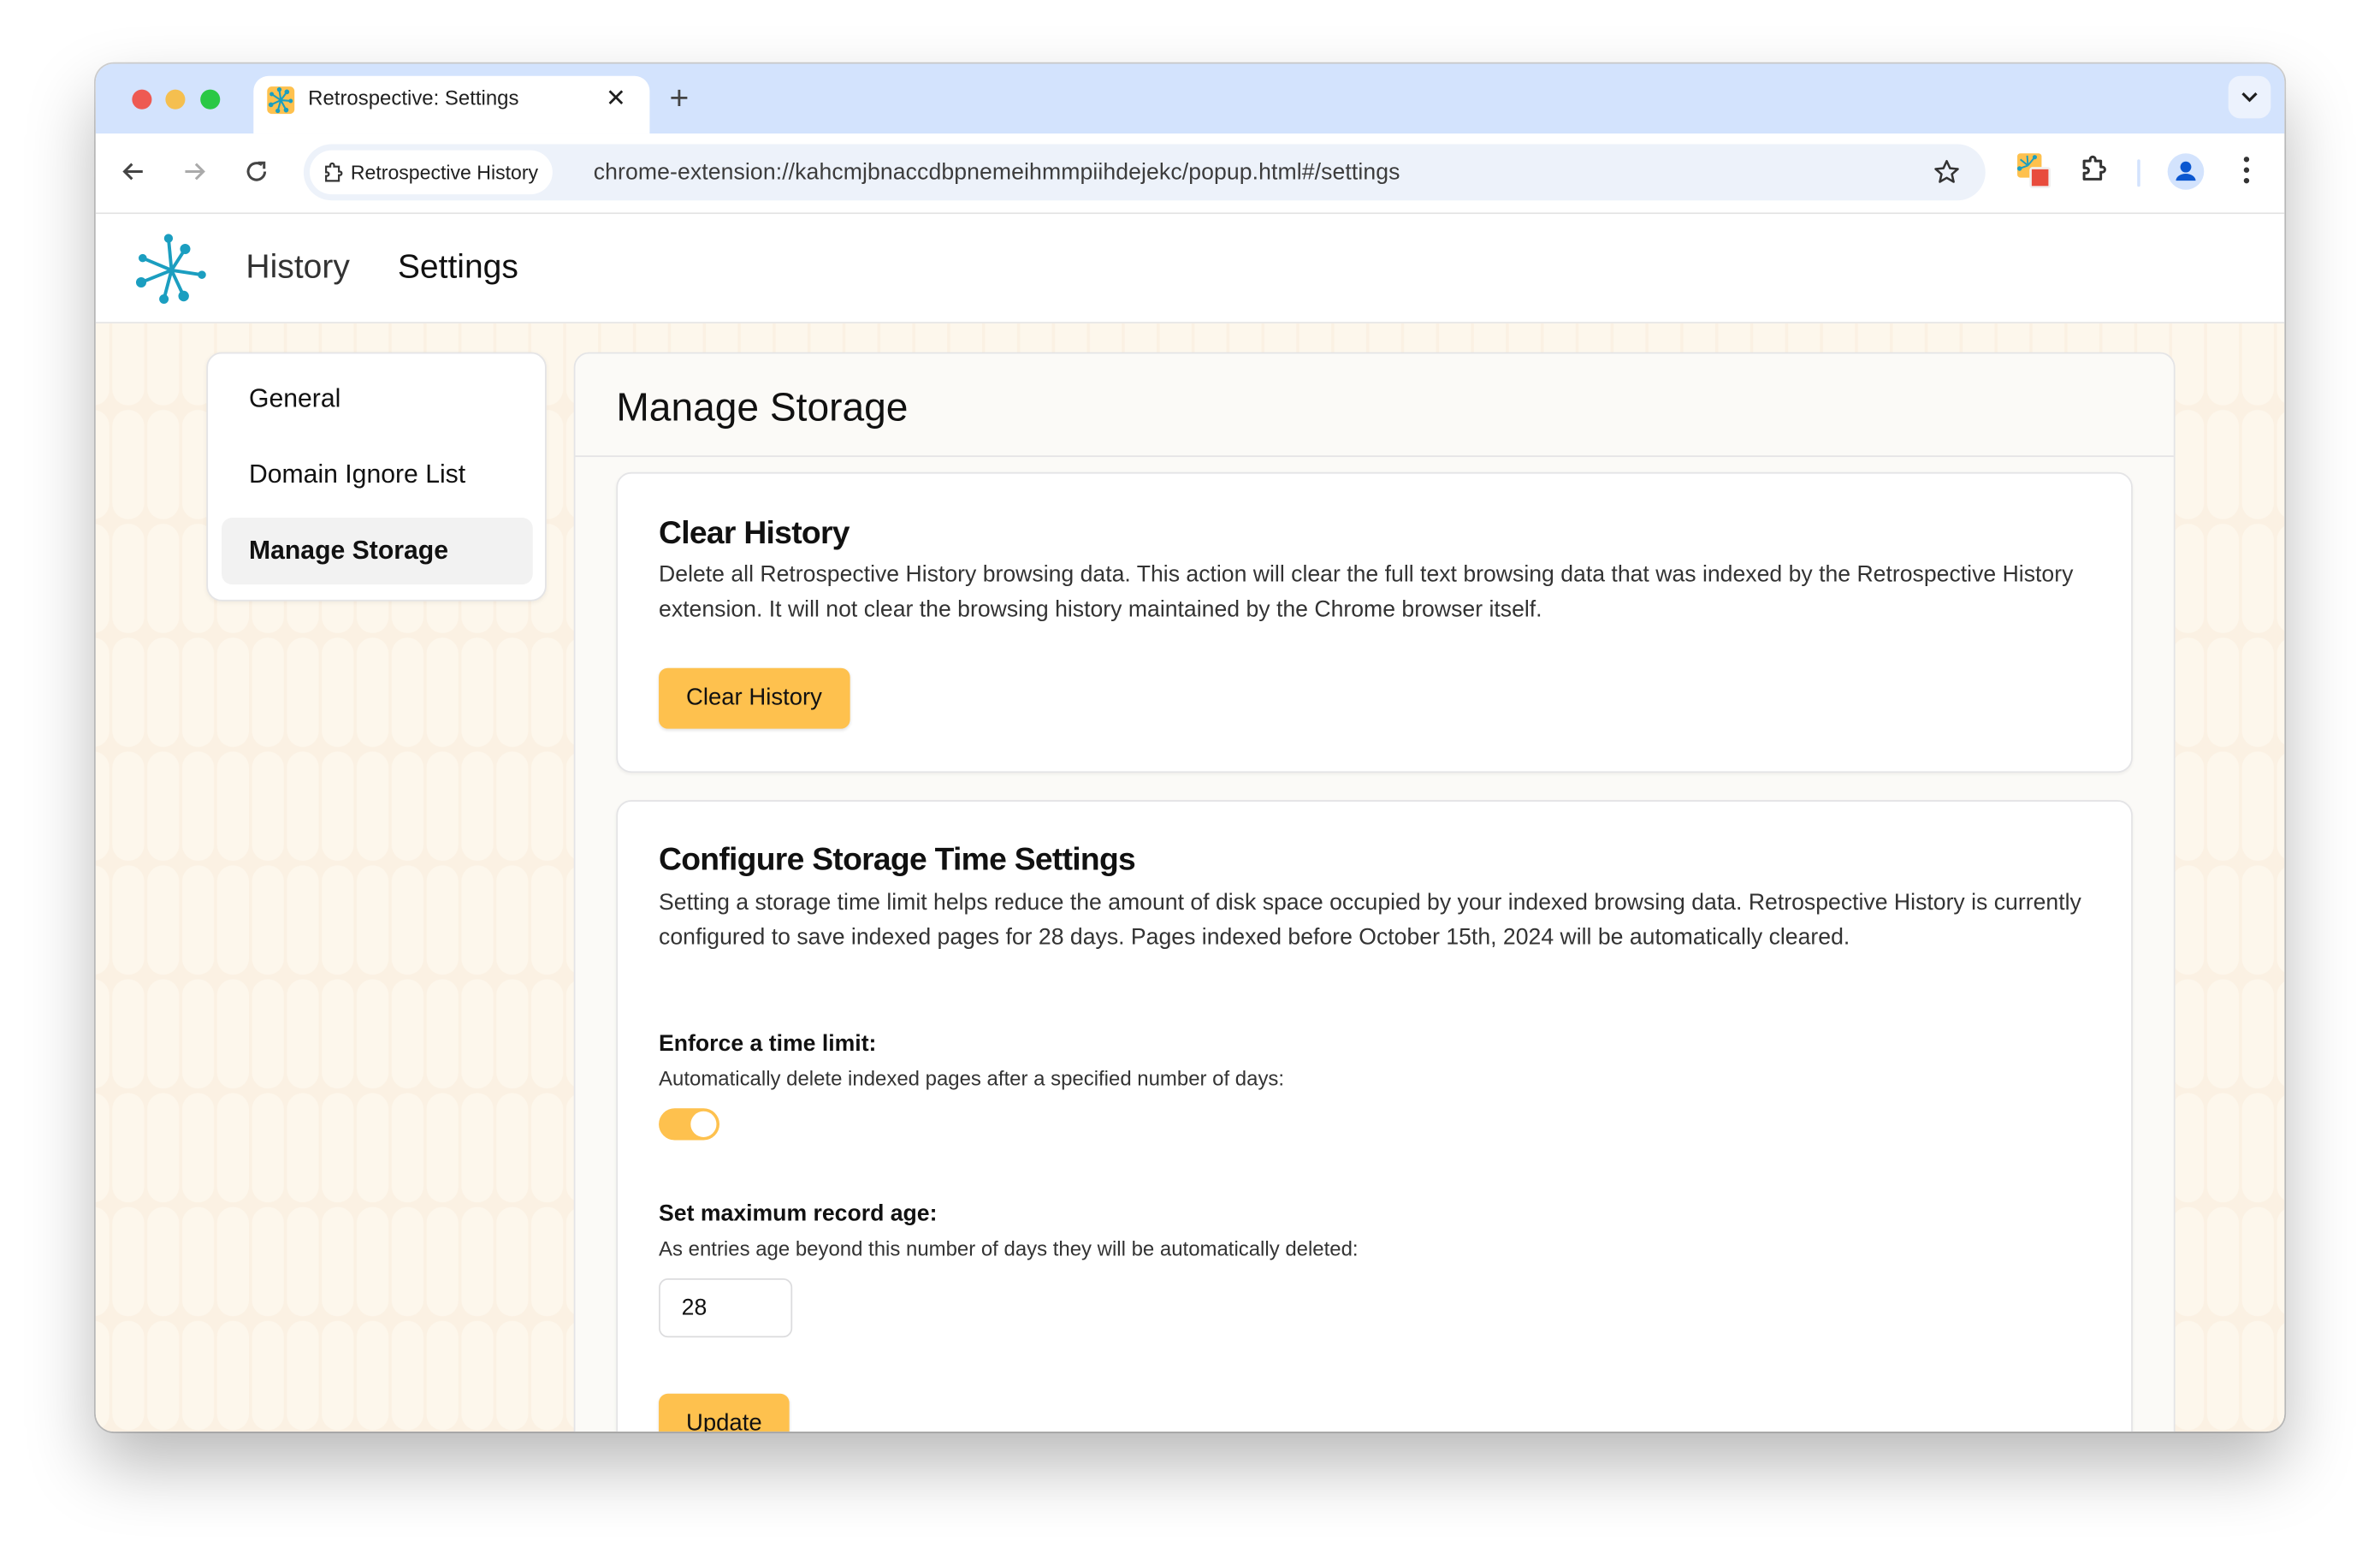 The height and width of the screenshot is (1559, 2380). Describe the element at coordinates (1946, 171) in the screenshot. I see `star-icon` at that location.